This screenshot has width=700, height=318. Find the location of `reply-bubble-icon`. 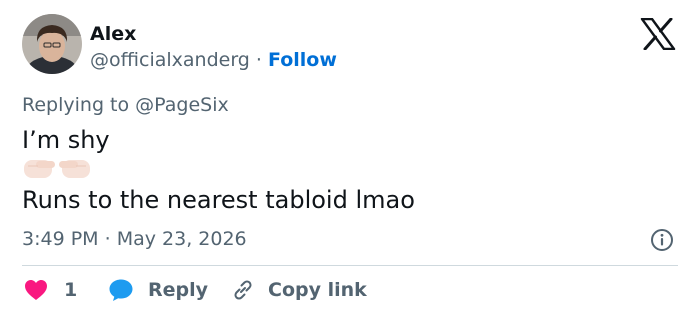

reply-bubble-icon is located at coordinates (121, 290).